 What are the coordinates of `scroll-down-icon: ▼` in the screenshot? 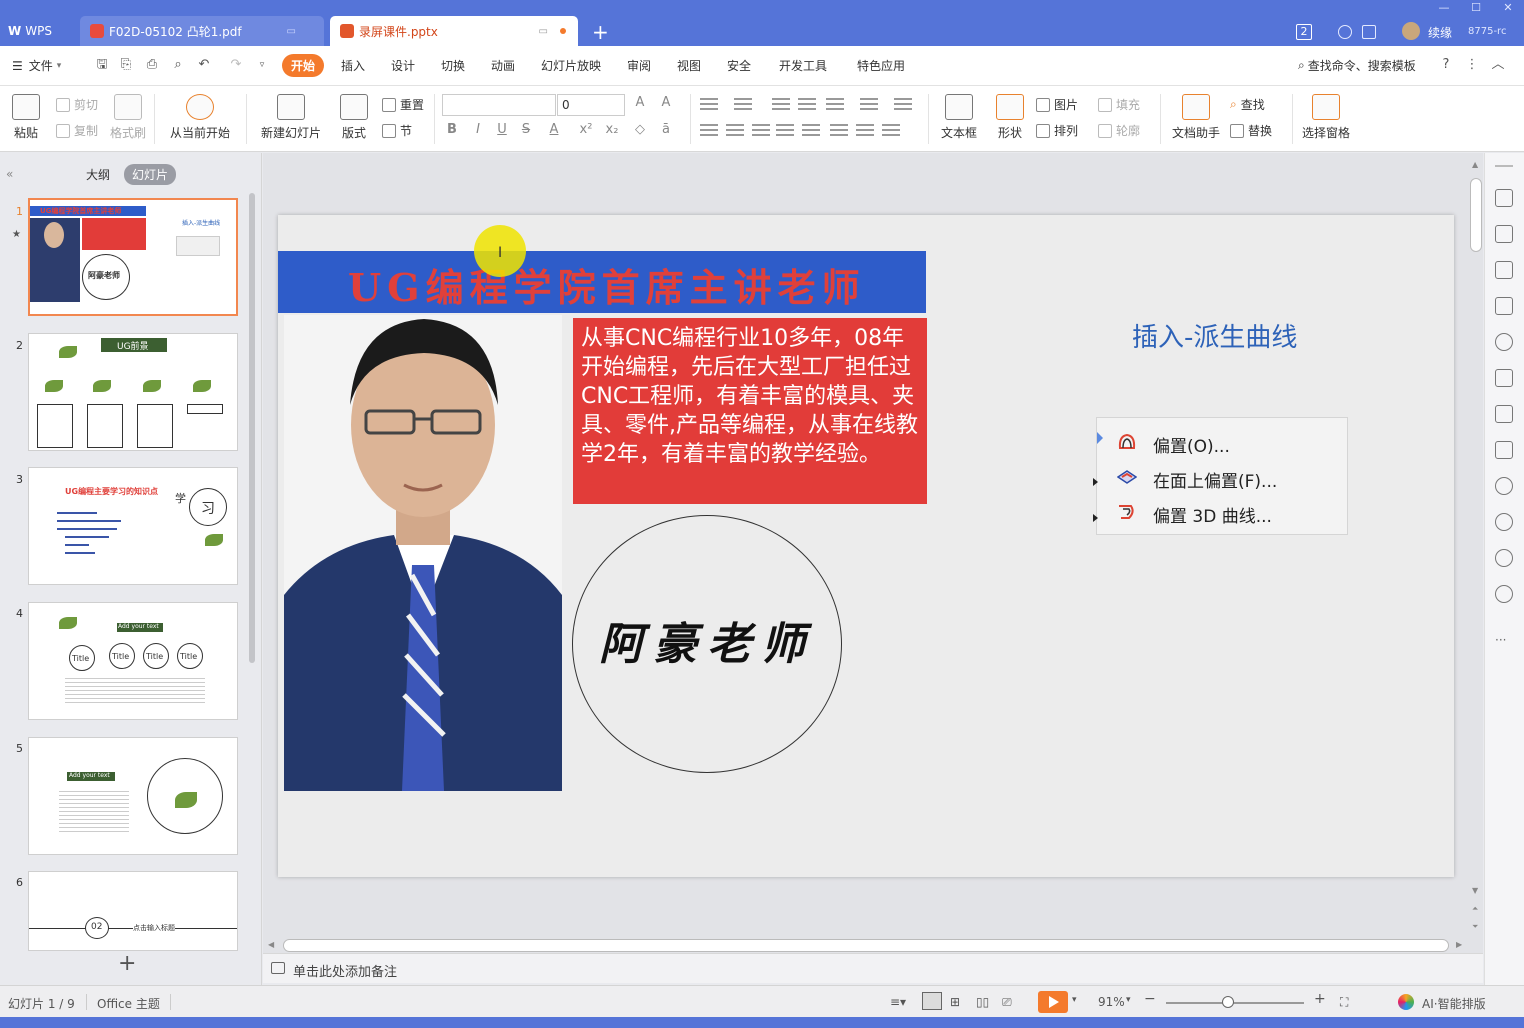 It's located at (1475, 890).